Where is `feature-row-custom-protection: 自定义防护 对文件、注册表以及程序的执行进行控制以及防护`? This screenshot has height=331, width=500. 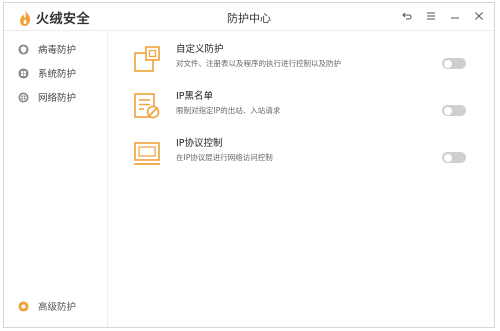 feature-row-custom-protection: 自定义防护 对文件、注册表以及程序的执行进行控制以及防护 is located at coordinates (301, 59).